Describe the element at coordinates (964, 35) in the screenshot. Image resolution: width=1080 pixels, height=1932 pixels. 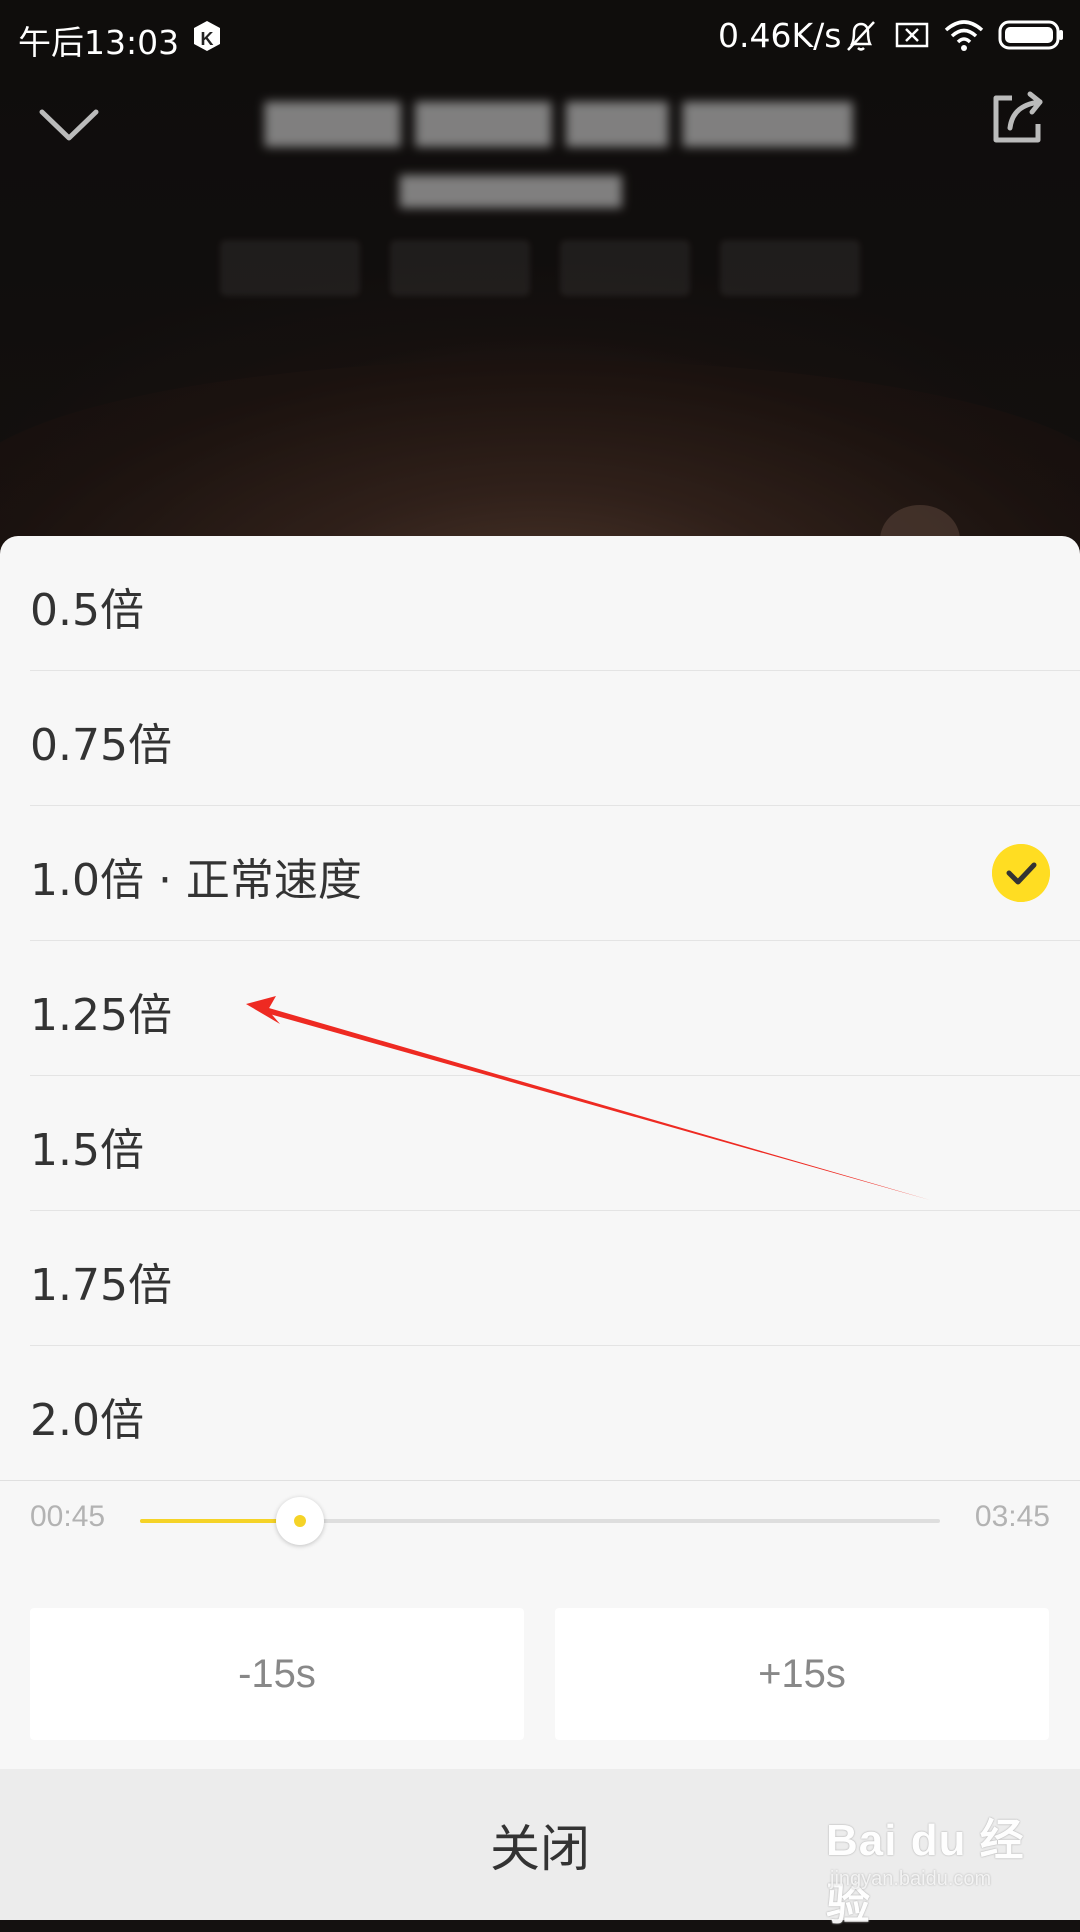
I see `wifi-icon` at that location.